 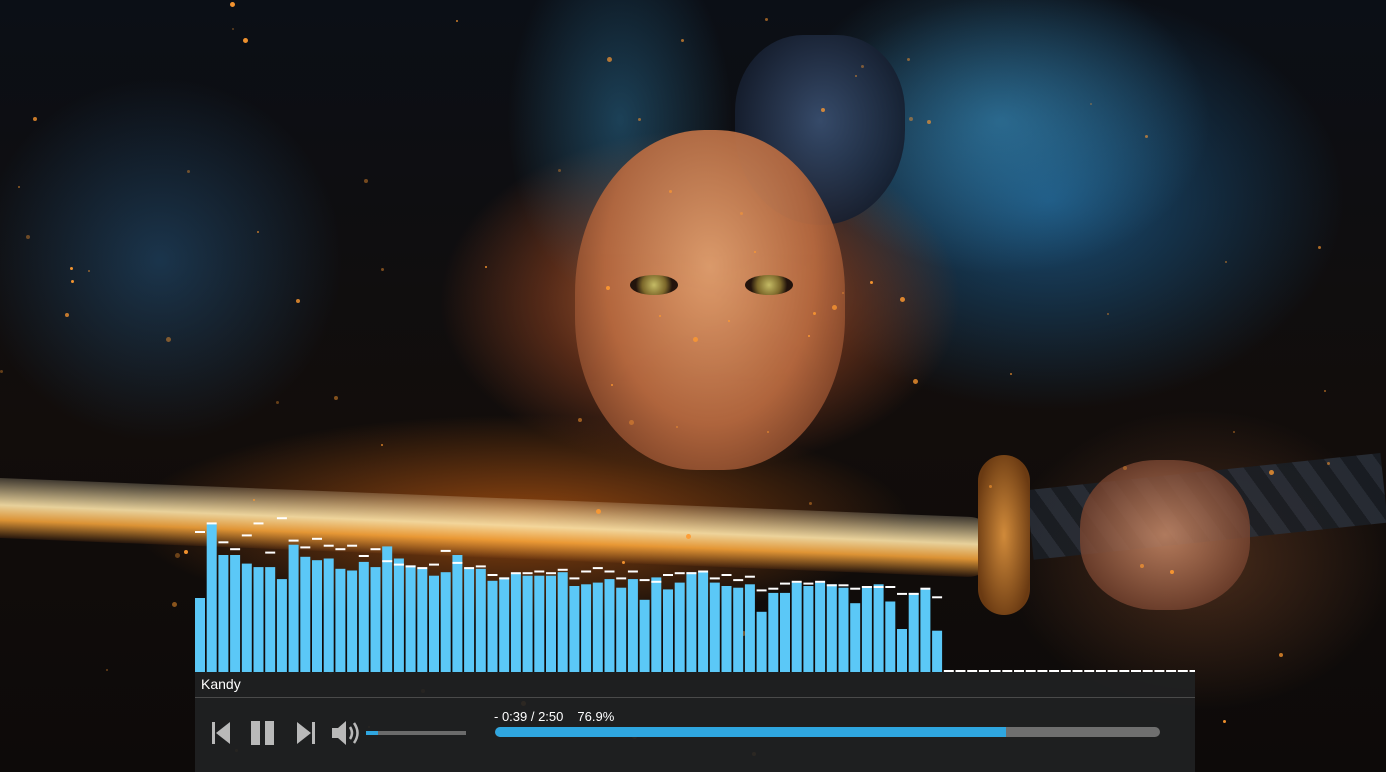 I want to click on volume-button, so click(x=346, y=733).